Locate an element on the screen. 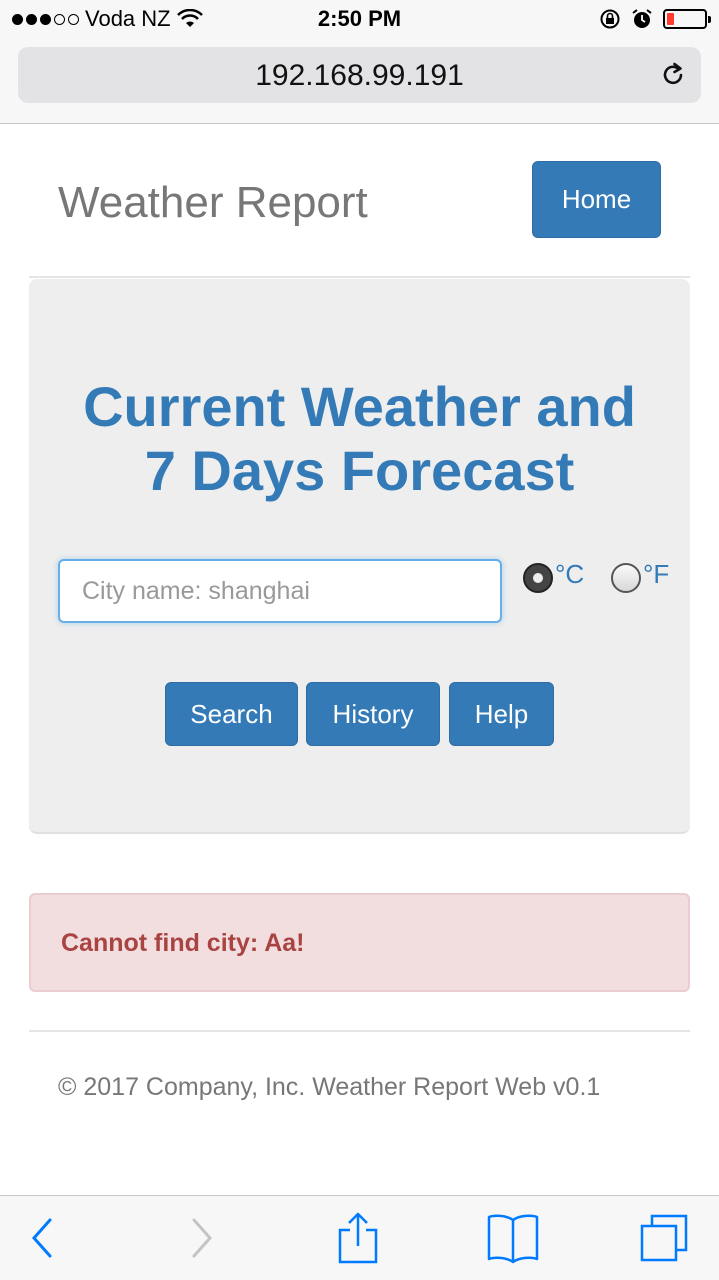 This screenshot has height=1280, width=719. forward-icon is located at coordinates (202, 1238).